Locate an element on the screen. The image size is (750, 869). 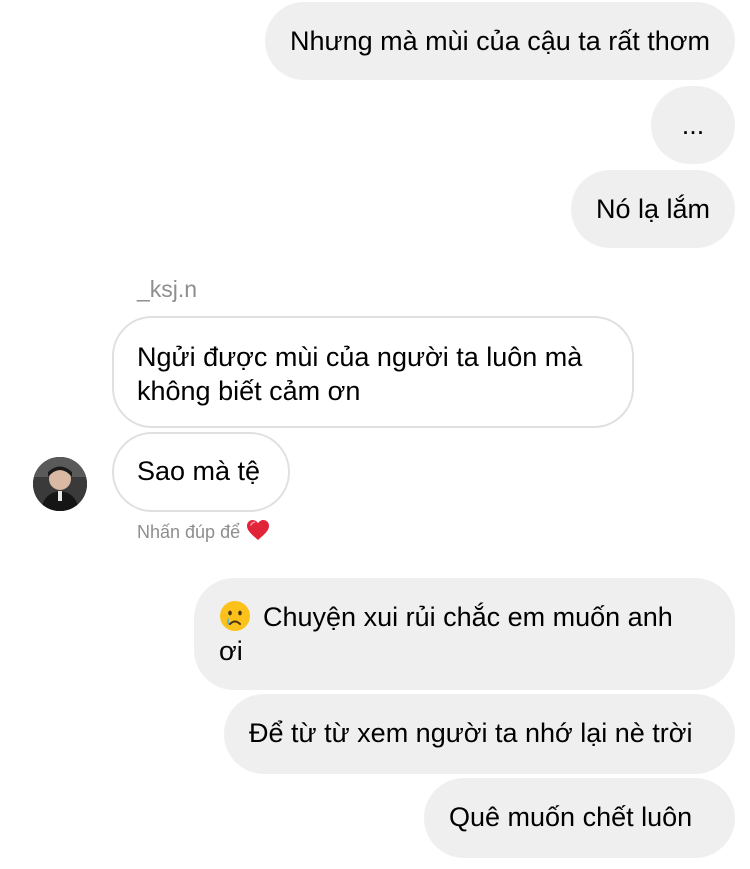
double-tap-hint: Nhấn đúp để is located at coordinates (203, 532).